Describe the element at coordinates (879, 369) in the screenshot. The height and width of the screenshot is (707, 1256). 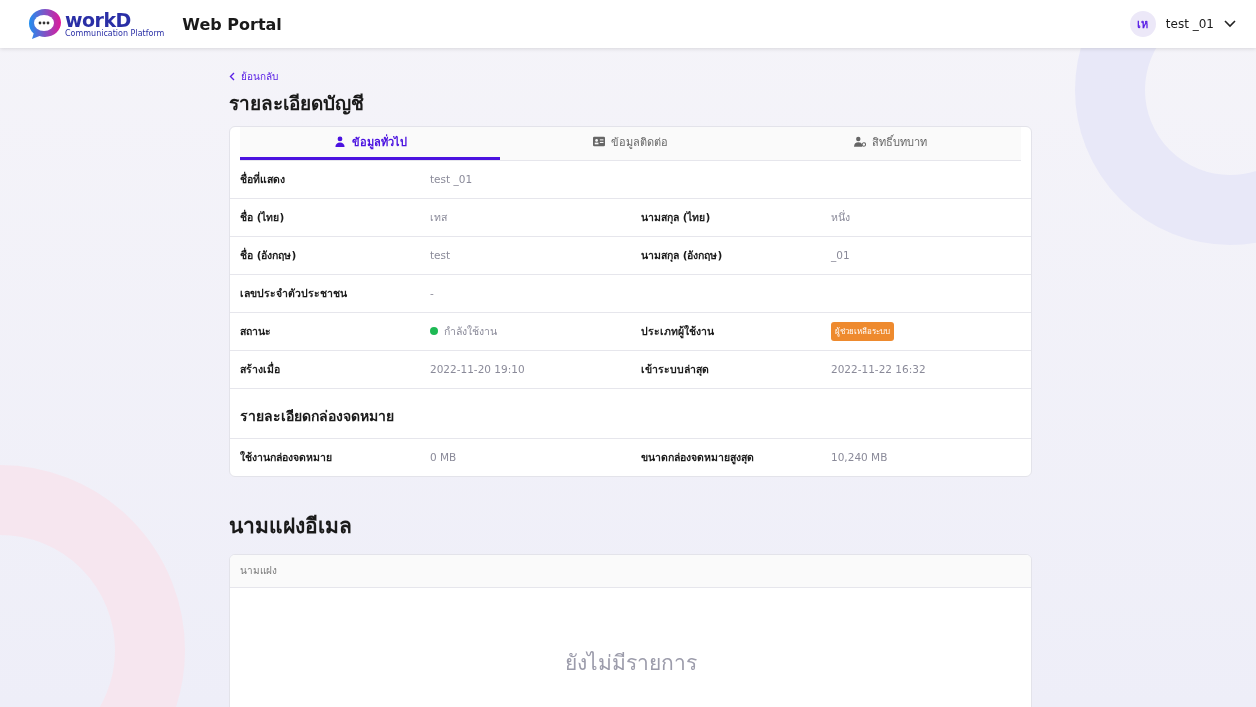
I see `field-value: 2022-11-22 16:32` at that location.